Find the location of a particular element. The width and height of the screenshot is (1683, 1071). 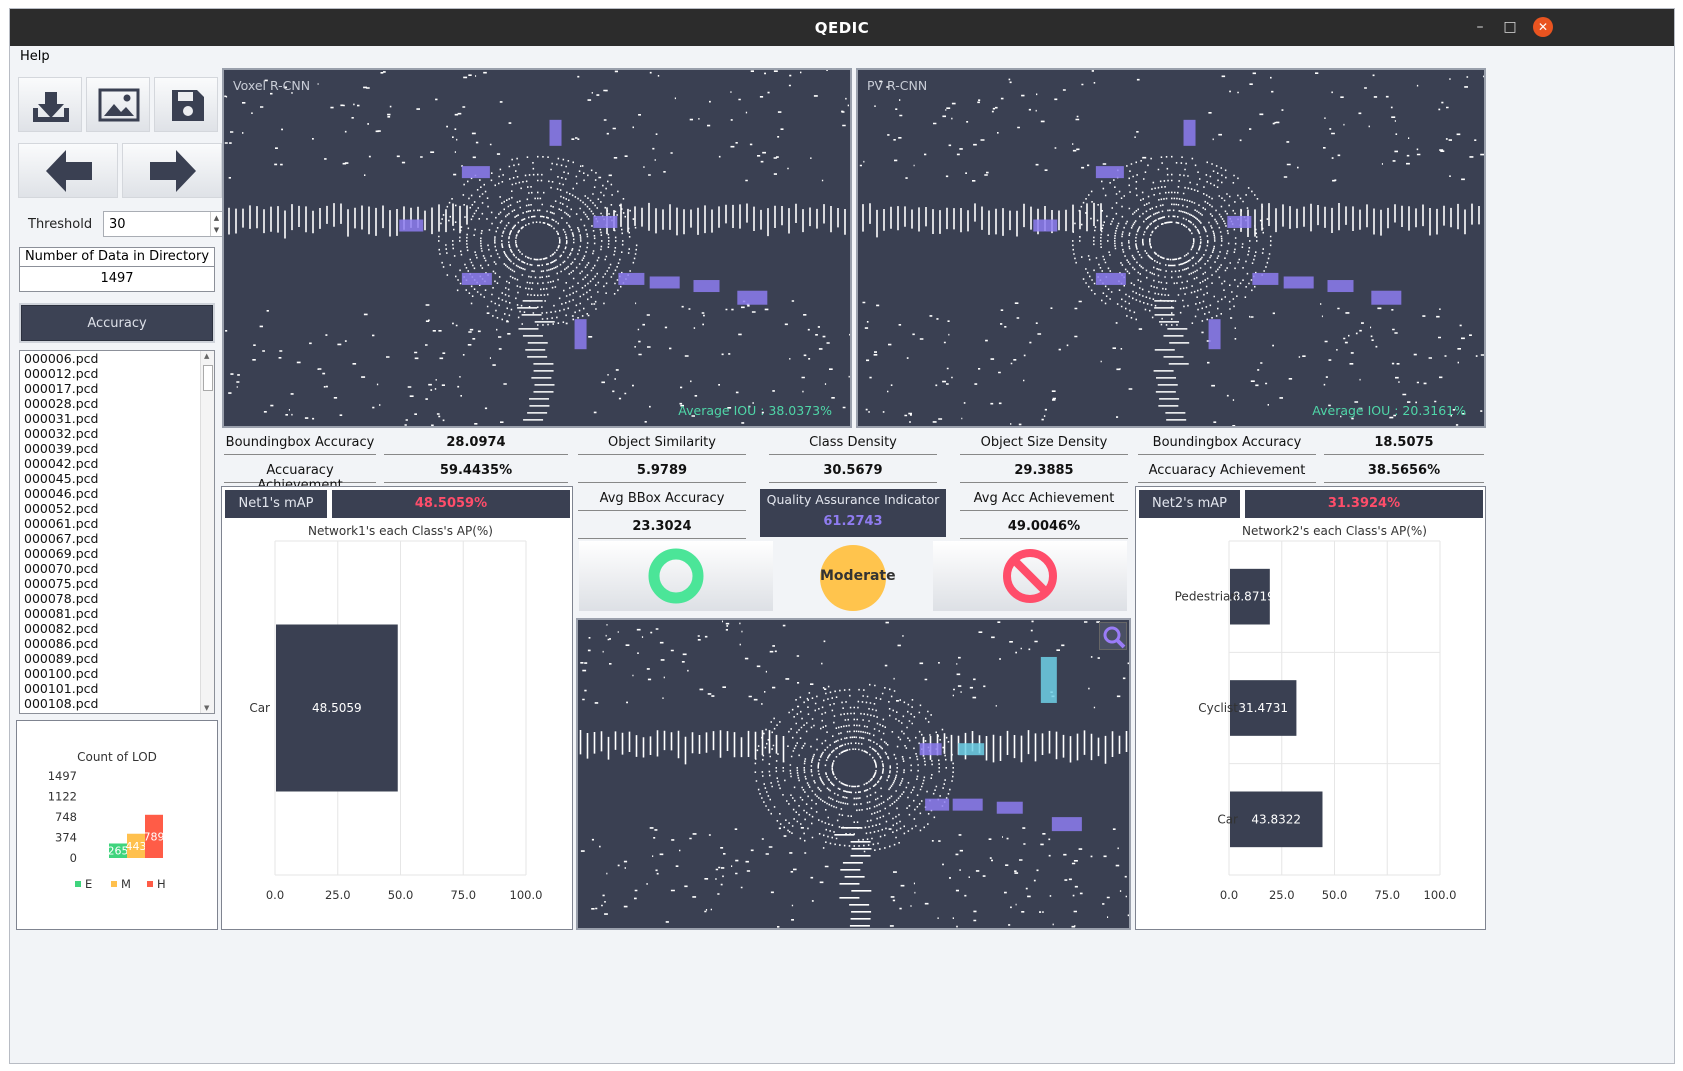

file-list-item: 000070.pcd is located at coordinates (117, 568).